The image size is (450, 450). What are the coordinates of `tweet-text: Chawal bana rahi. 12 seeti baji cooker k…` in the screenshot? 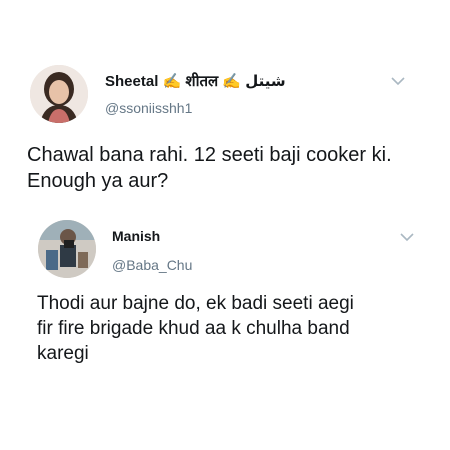 It's located at (209, 168).